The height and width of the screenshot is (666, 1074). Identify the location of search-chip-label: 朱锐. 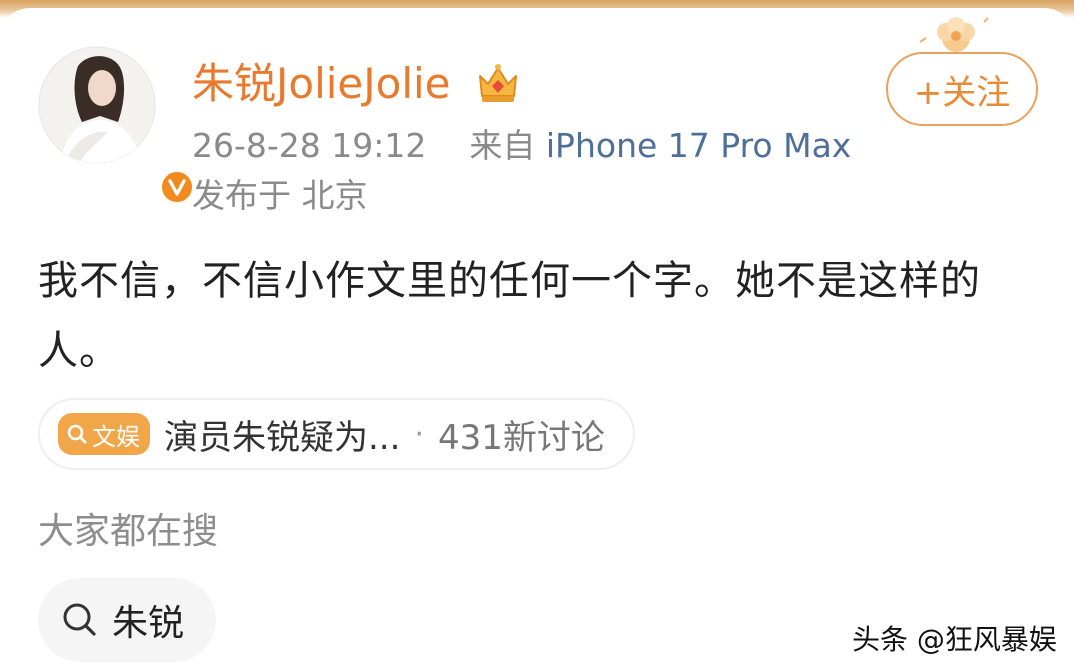
(148, 623).